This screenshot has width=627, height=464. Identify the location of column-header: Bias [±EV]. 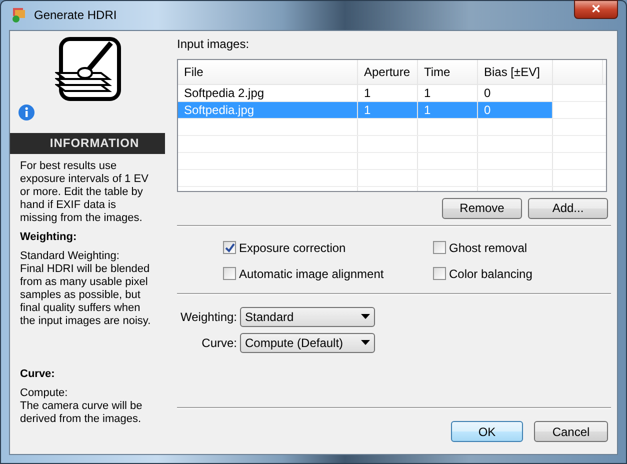
(515, 72).